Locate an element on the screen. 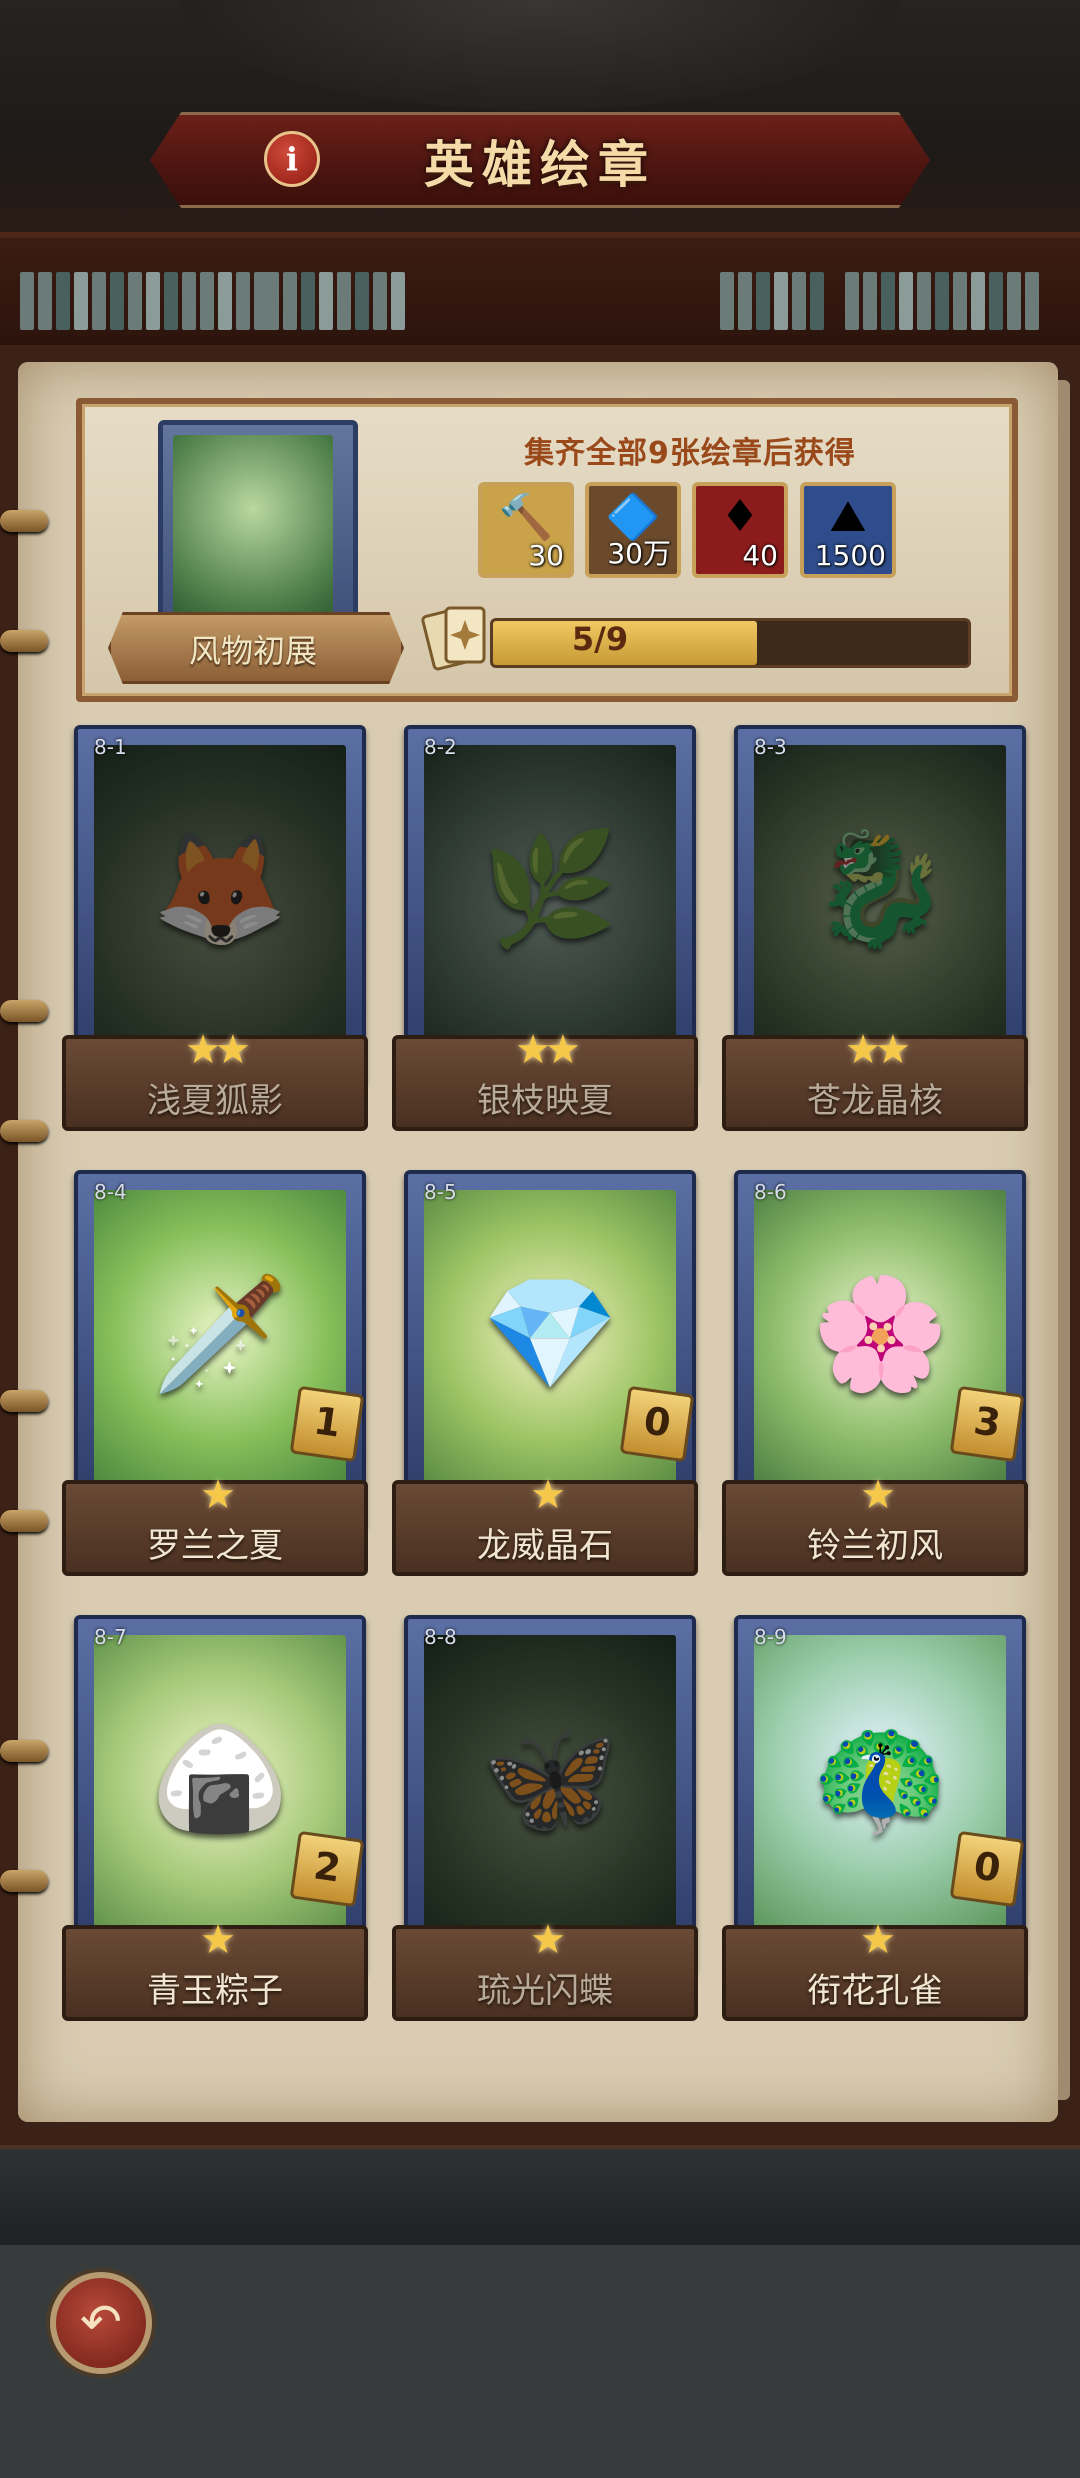  reward-red-gem: ♦ 40 is located at coordinates (740, 530).